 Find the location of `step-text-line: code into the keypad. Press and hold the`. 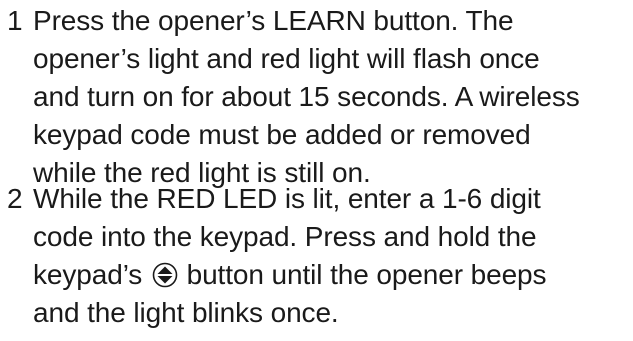

step-text-line: code into the keypad. Press and hold the is located at coordinates (285, 236).